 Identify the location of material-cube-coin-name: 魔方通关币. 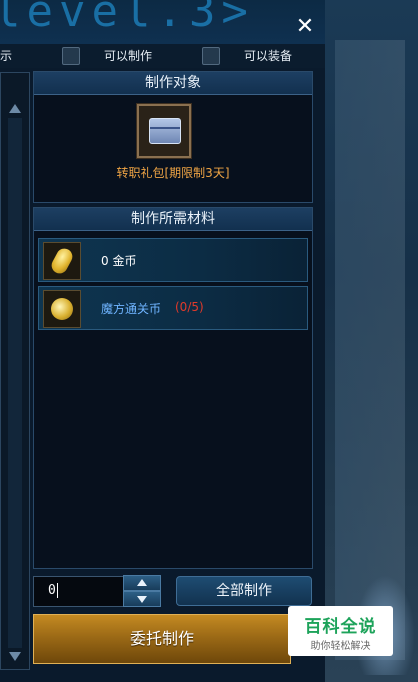
(131, 309).